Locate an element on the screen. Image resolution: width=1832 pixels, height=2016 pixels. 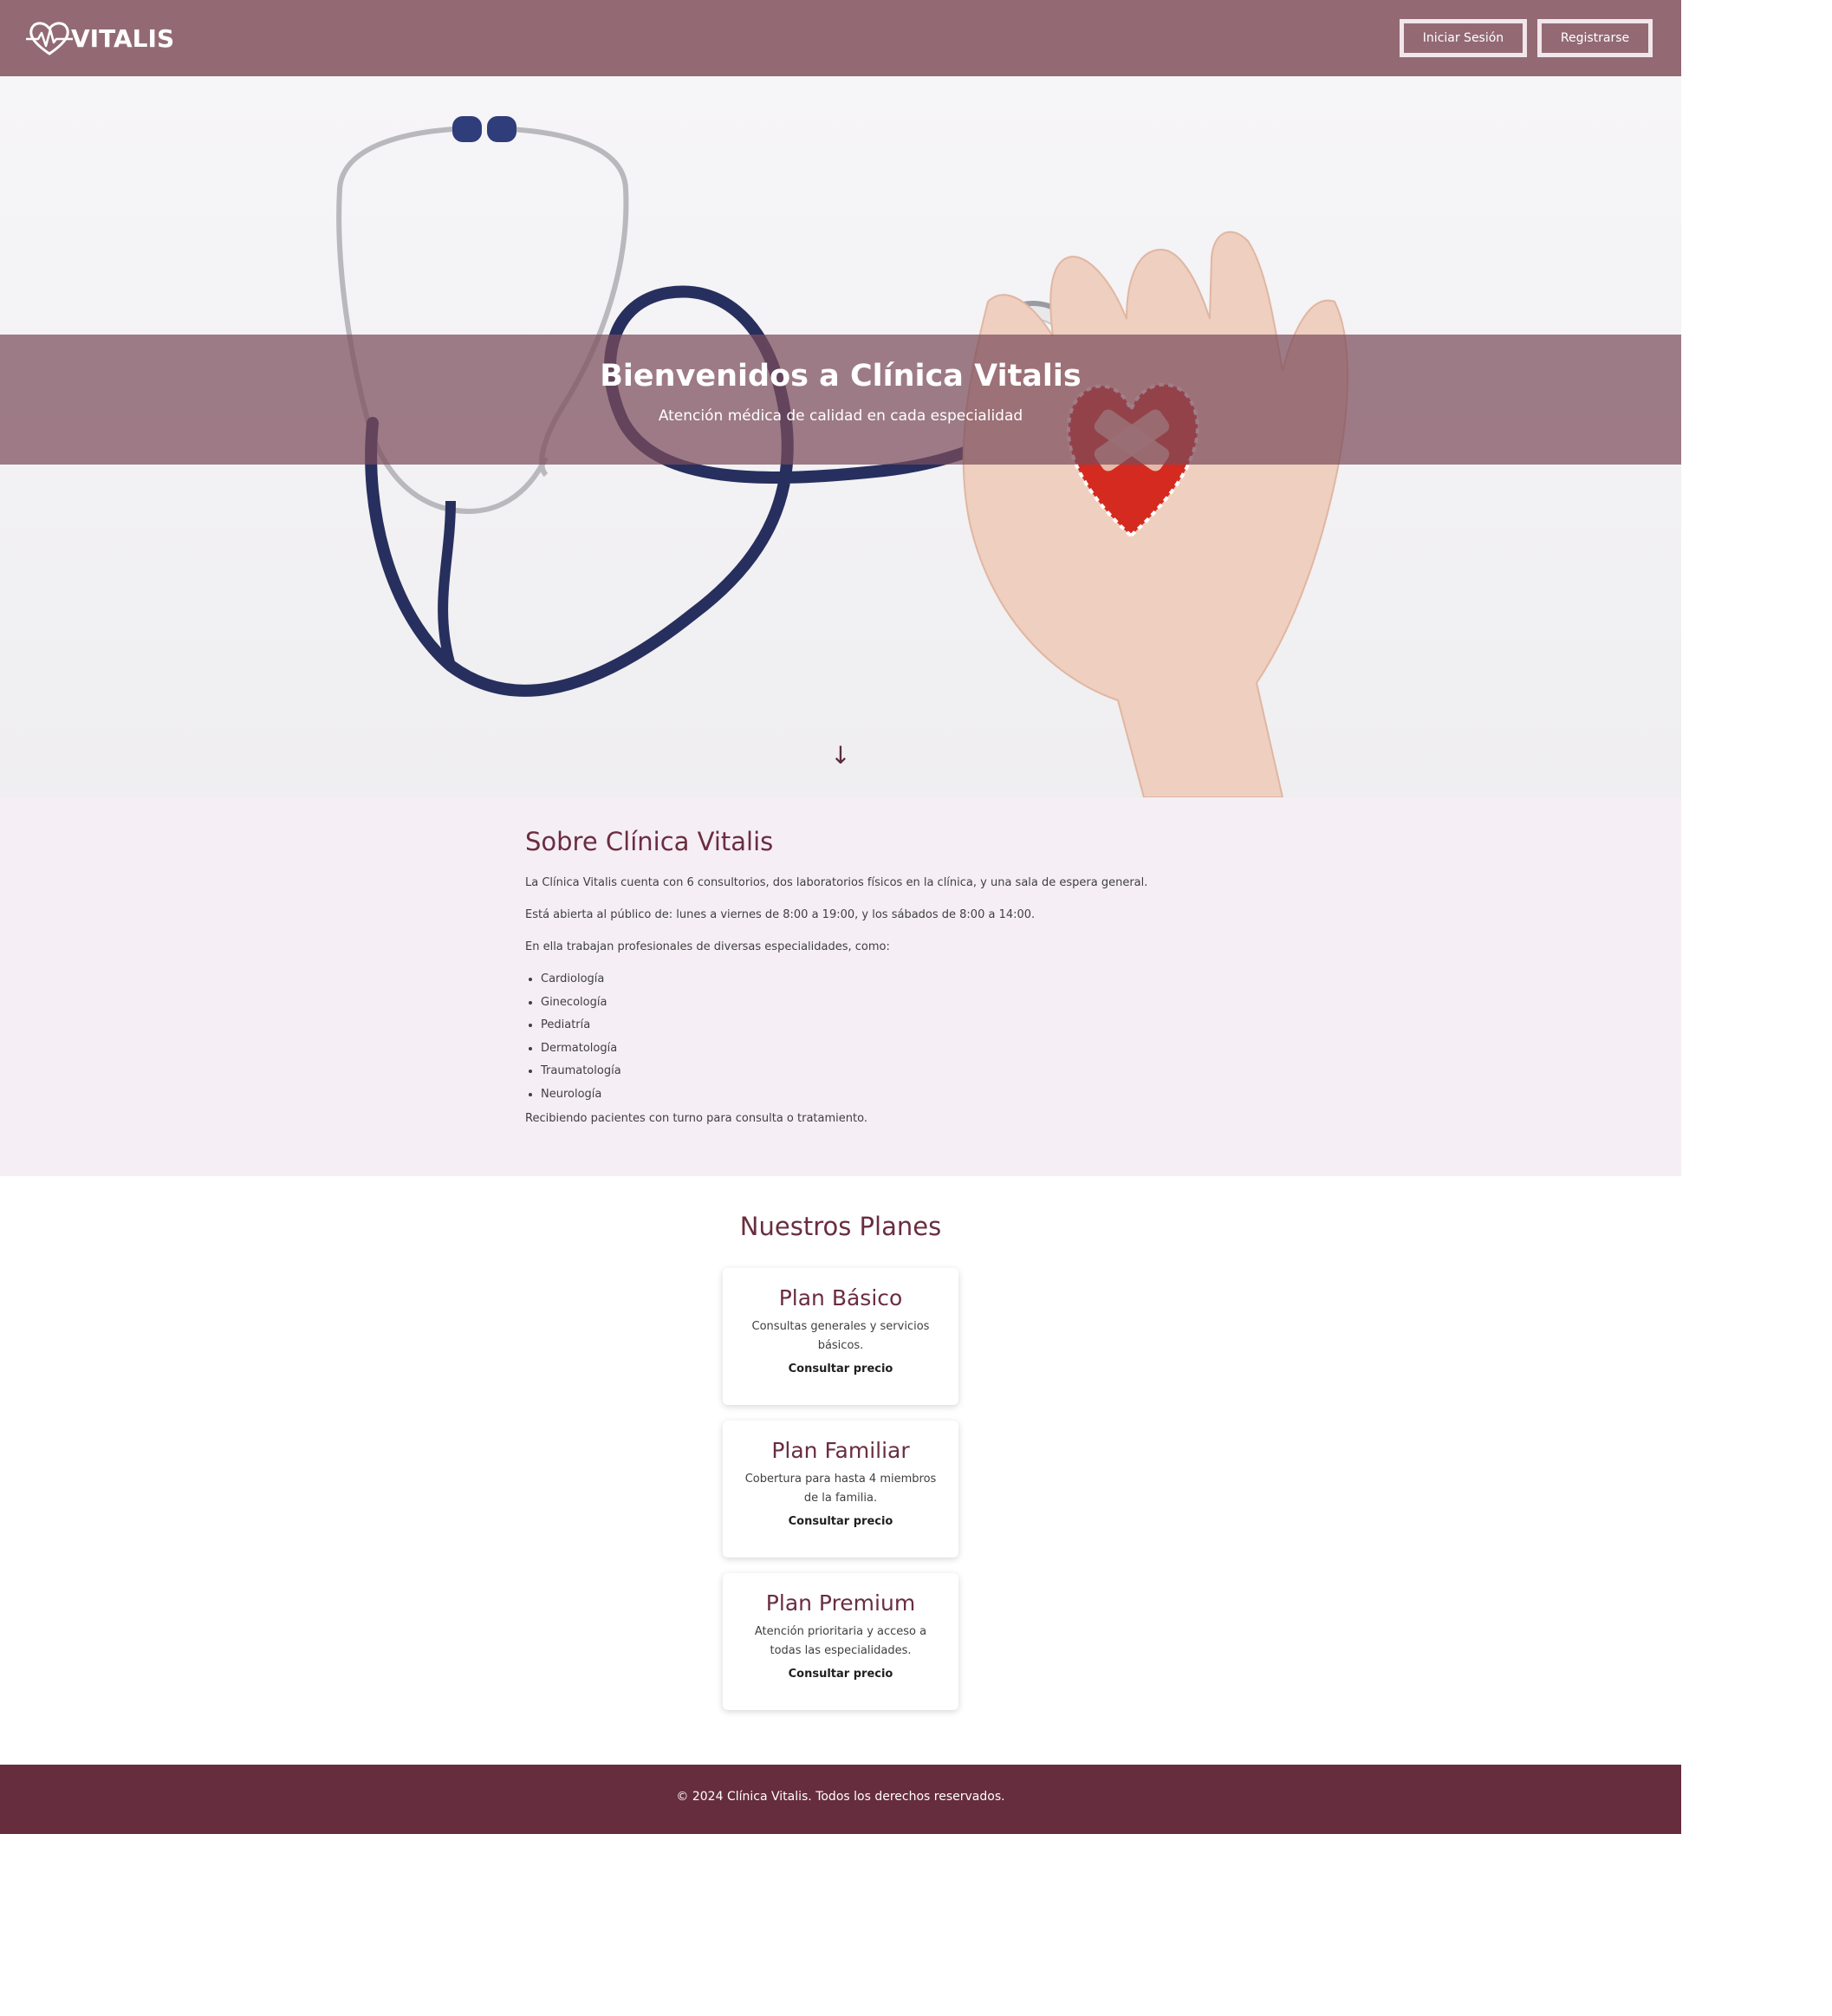
hero-title: Bienvenidos a Clínica Vitalis is located at coordinates (841, 376).